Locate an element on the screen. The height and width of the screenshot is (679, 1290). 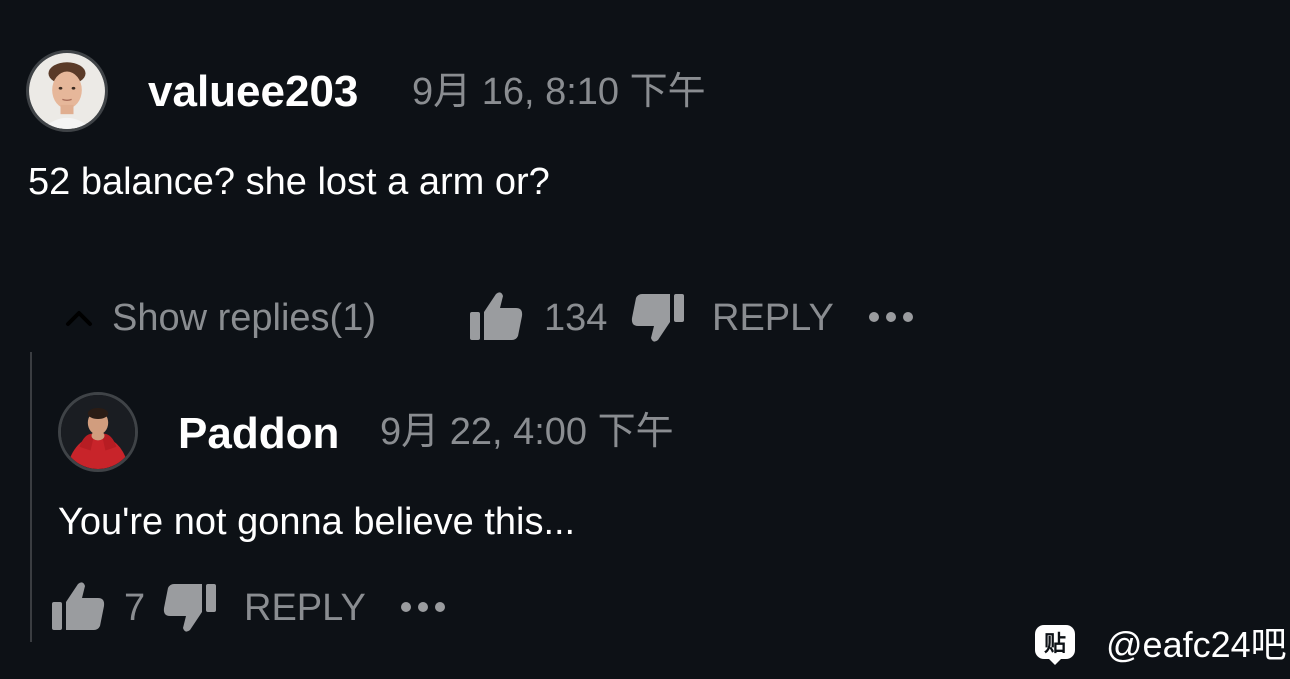
reply-username: Paddon is located at coordinates (258, 434).